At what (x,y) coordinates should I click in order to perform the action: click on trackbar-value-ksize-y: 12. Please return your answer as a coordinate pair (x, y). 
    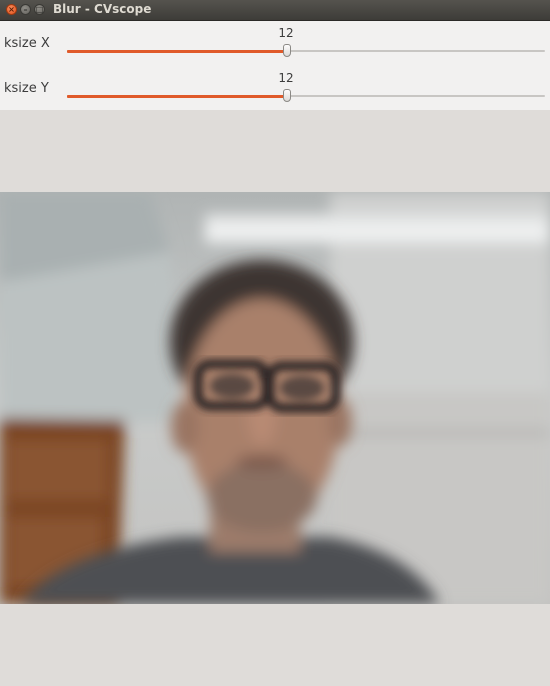
    Looking at the image, I should click on (286, 78).